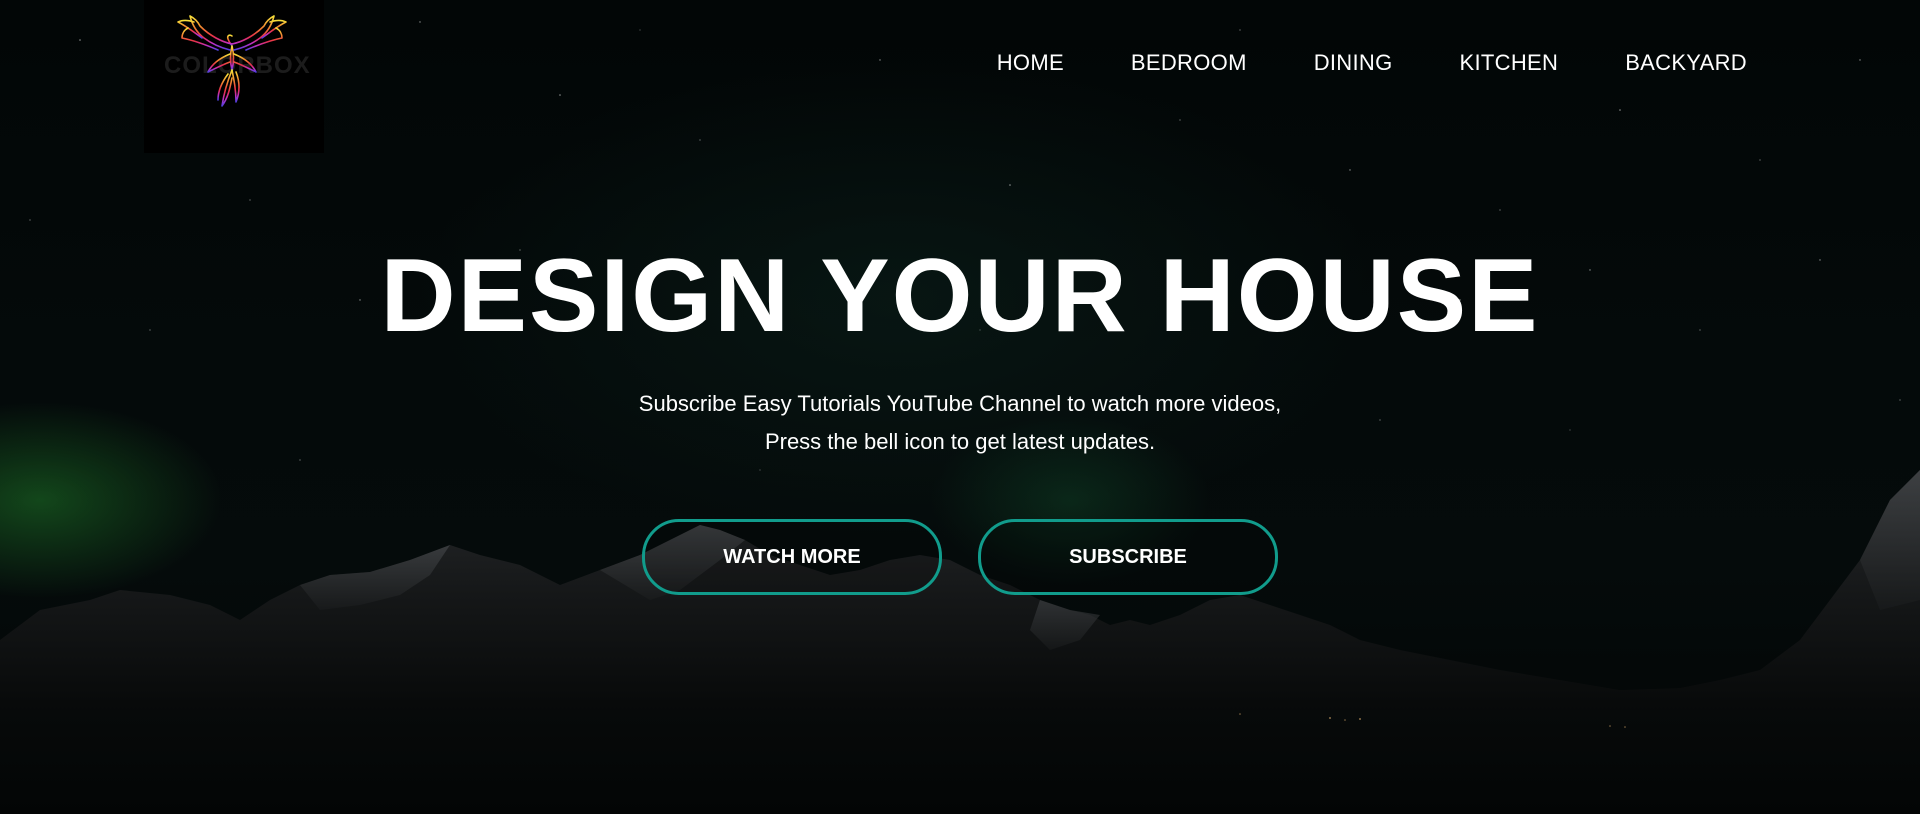 The height and width of the screenshot is (814, 1920). Describe the element at coordinates (232, 61) in the screenshot. I see `phoenix-logo-icon` at that location.